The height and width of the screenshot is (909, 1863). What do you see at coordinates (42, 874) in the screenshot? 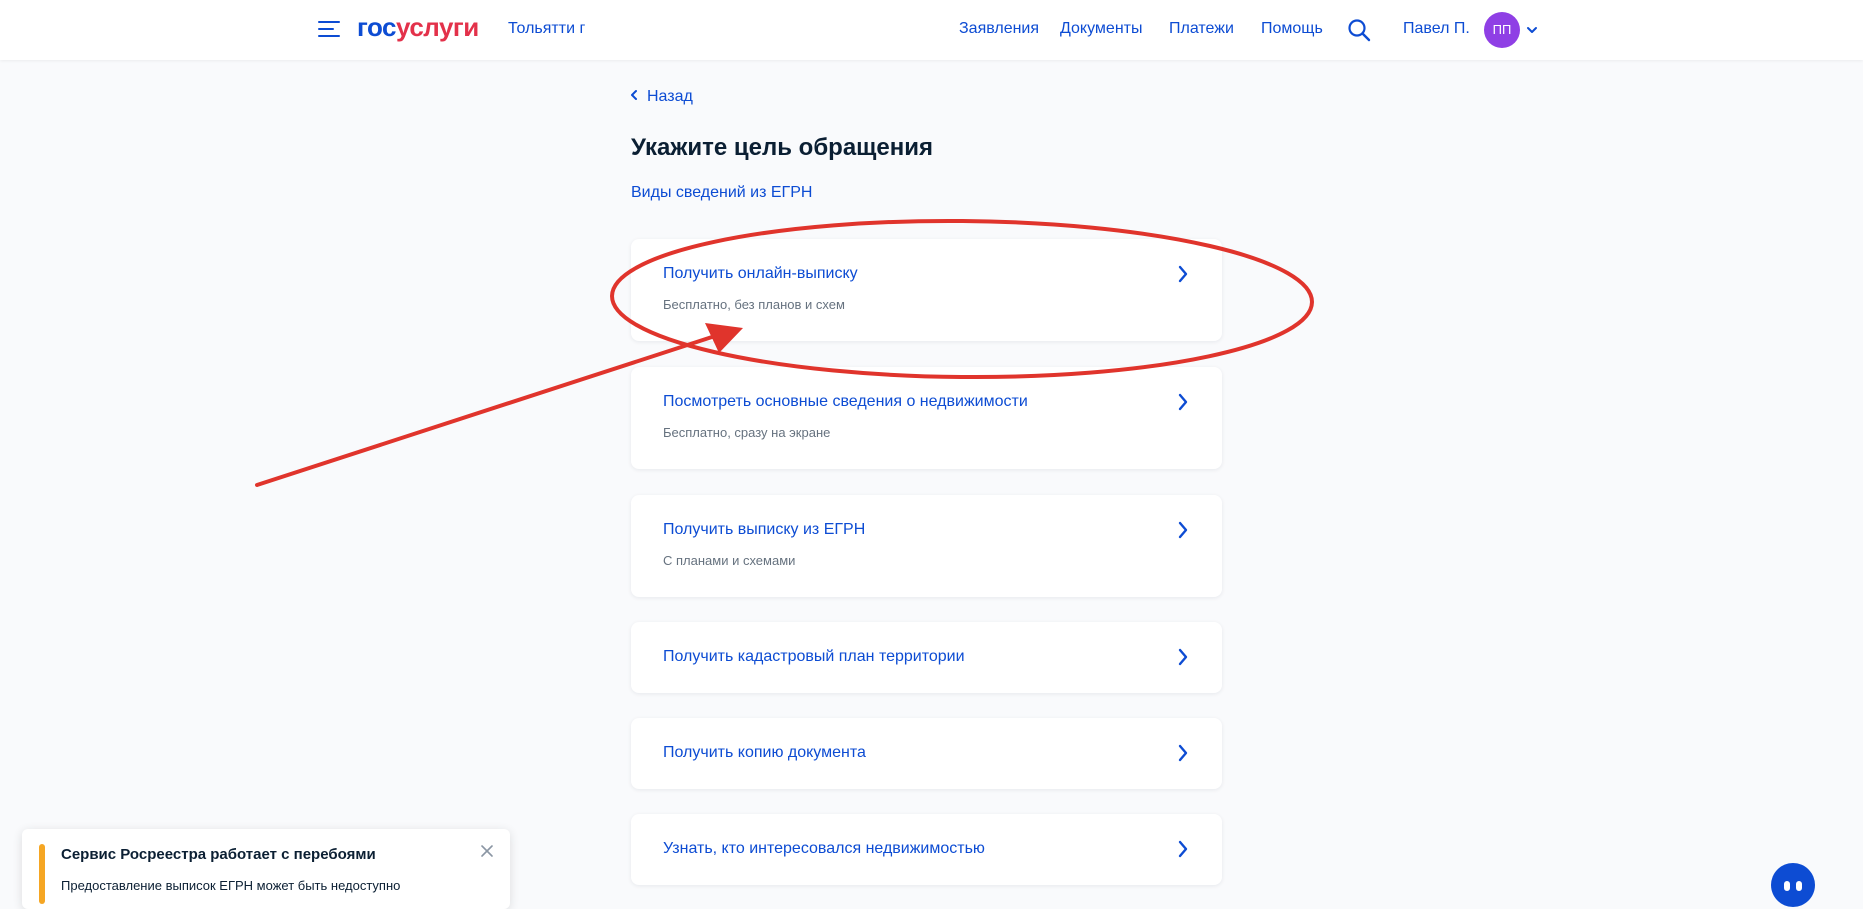
I see `warning-accent-bar` at bounding box center [42, 874].